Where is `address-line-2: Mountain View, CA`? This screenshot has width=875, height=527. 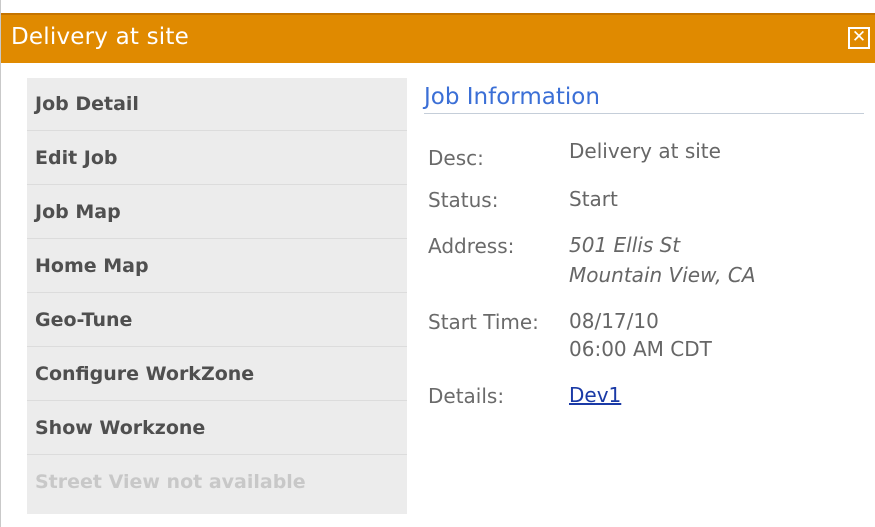 address-line-2: Mountain View, CA is located at coordinates (662, 275).